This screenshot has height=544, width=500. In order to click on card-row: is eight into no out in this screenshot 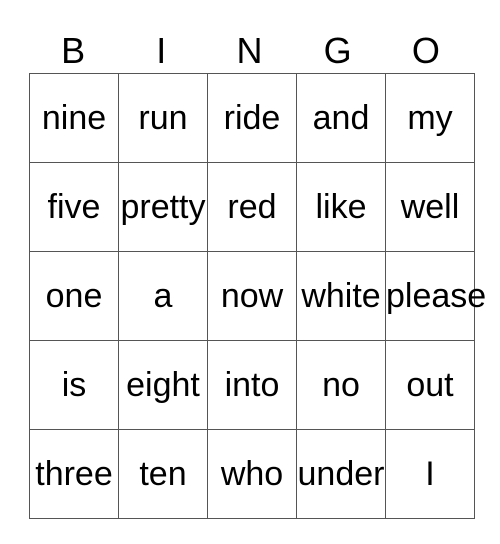, I will do `click(252, 385)`.